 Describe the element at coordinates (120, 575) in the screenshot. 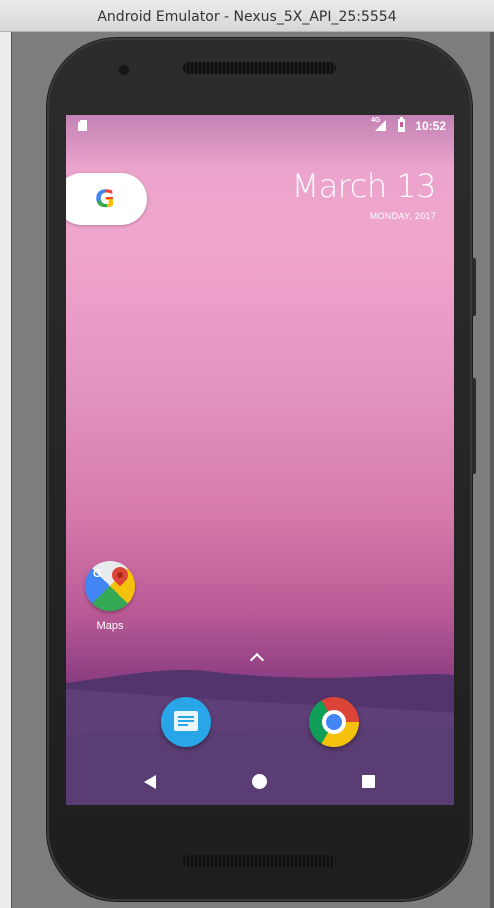

I see `map-pin-icon` at that location.